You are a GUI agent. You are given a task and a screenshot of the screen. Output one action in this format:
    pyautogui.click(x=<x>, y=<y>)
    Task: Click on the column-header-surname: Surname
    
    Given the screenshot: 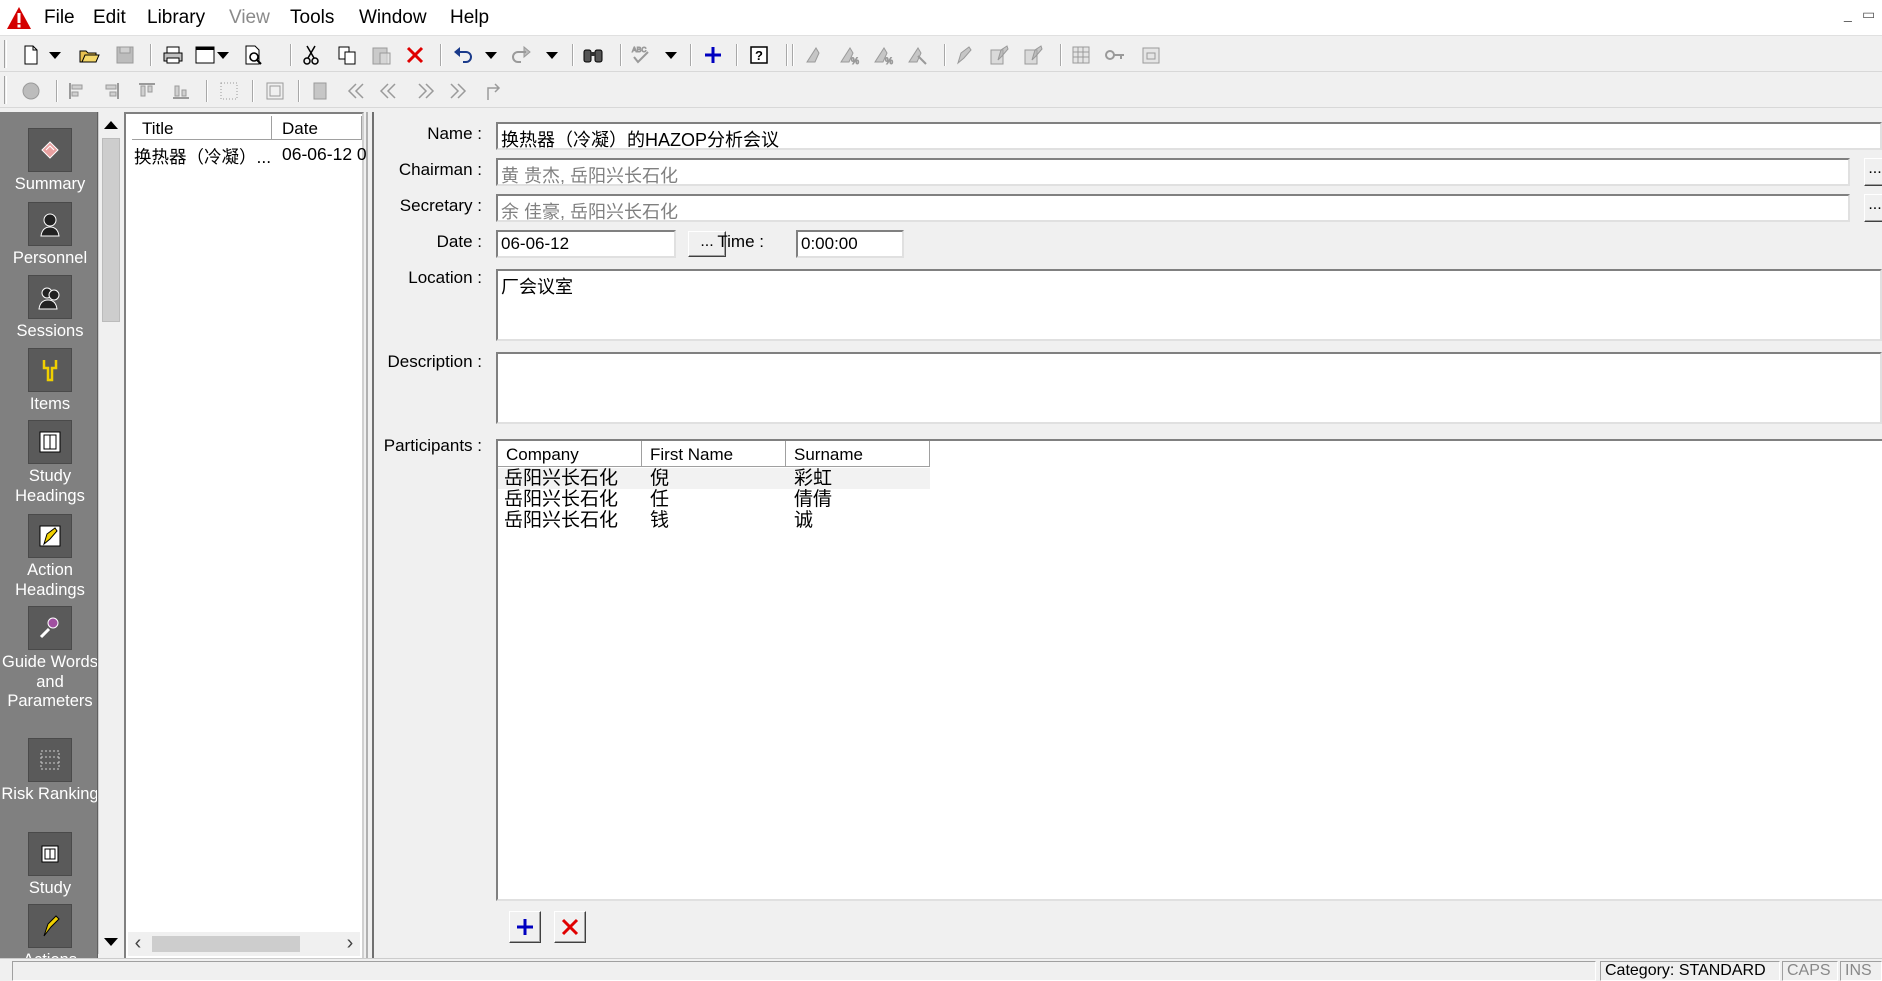 What is the action you would take?
    pyautogui.click(x=858, y=454)
    